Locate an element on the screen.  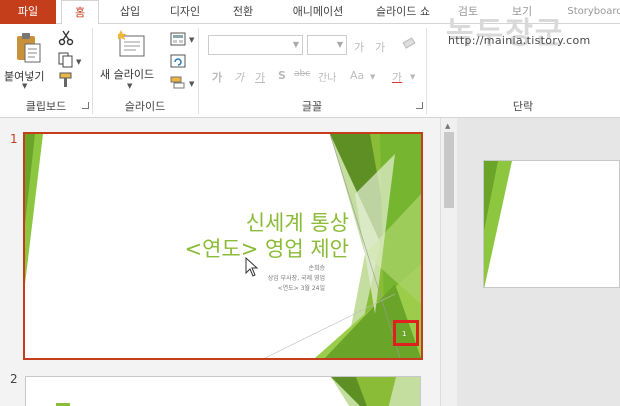
presenter-role: 상임 부사장, 국제 영업 is located at coordinates (296, 278).